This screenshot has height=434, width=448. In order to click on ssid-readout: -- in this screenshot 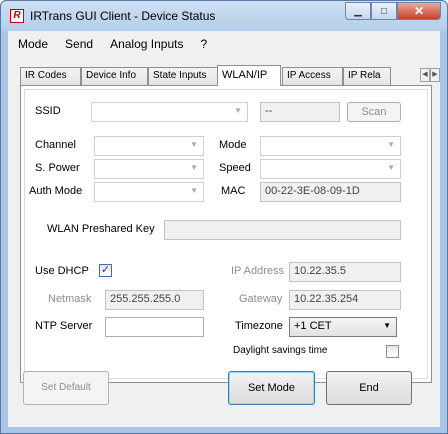, I will do `click(300, 112)`.